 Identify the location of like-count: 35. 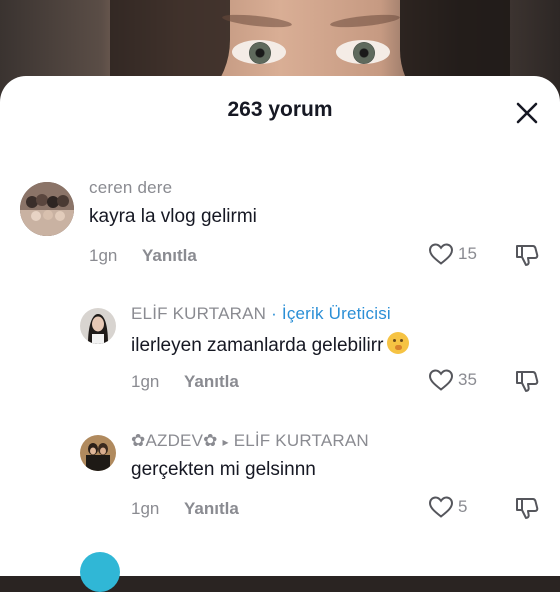
(467, 379).